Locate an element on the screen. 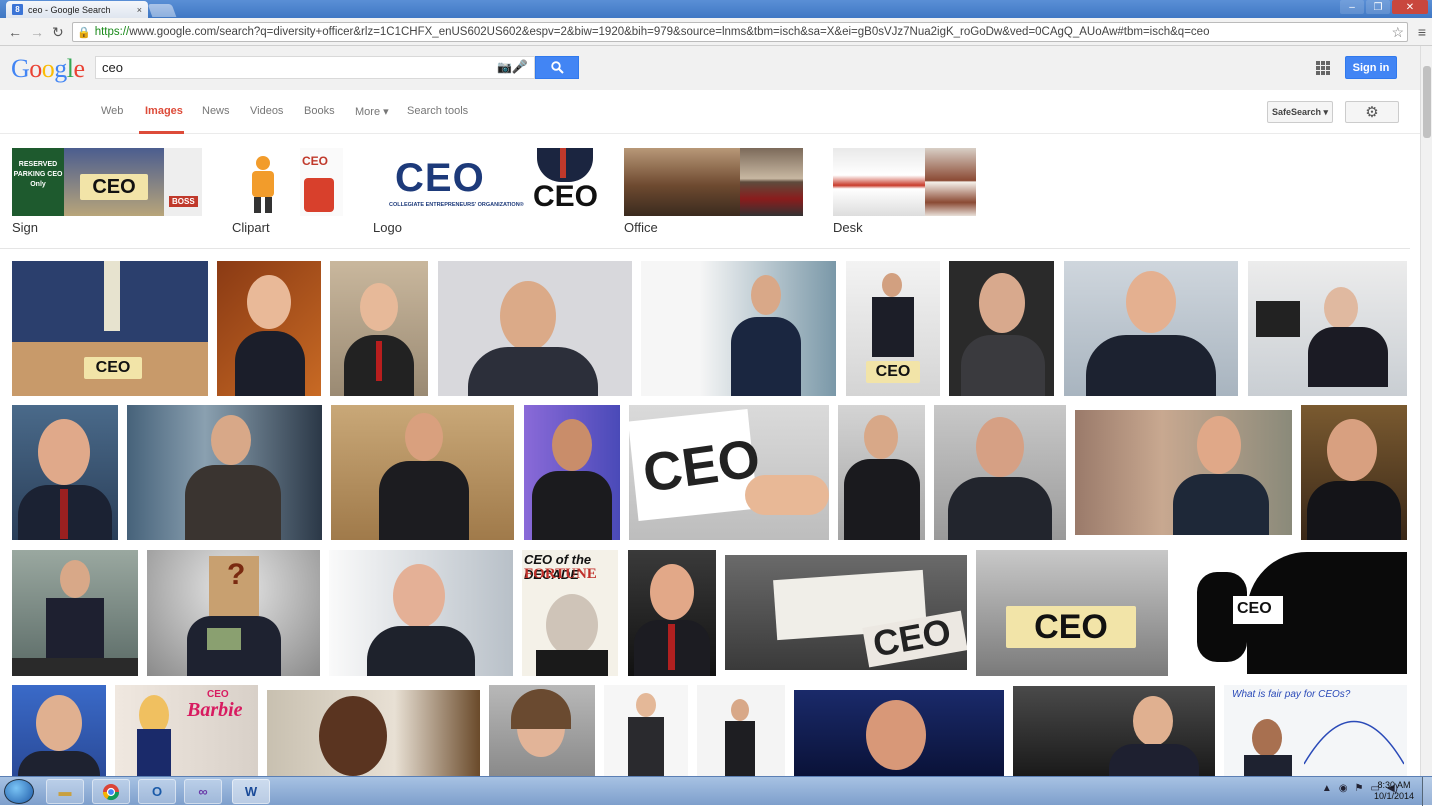 The height and width of the screenshot is (806, 1432). ceo-card-text: CEO is located at coordinates (1254, 608).